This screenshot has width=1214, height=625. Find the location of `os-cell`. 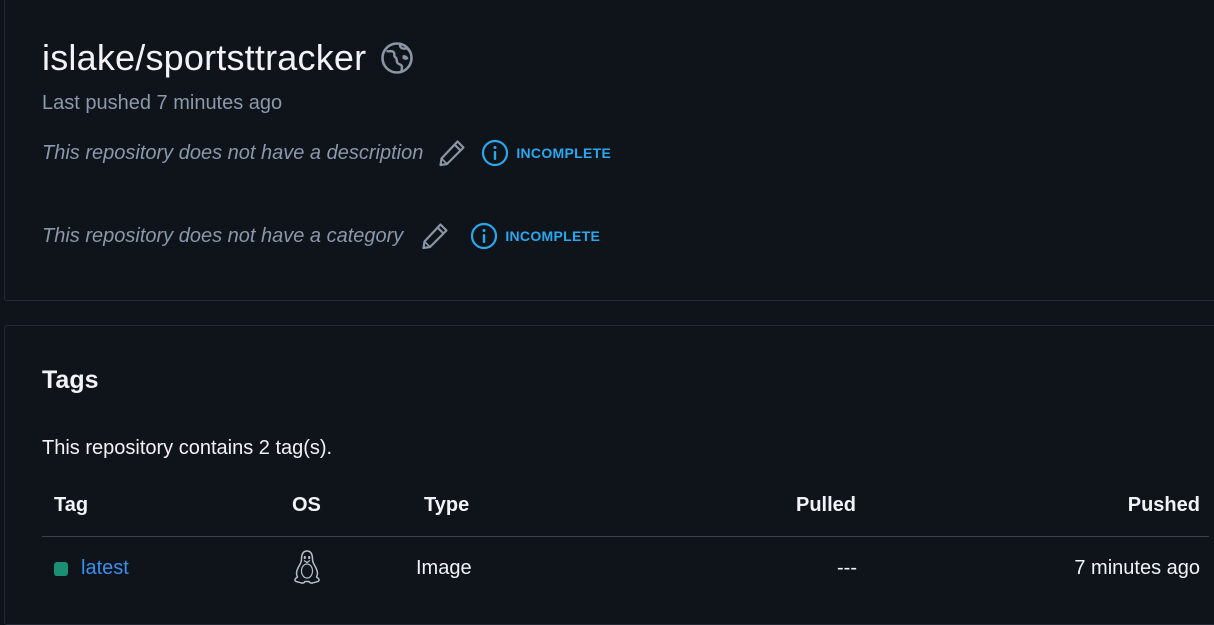

os-cell is located at coordinates (307, 570).